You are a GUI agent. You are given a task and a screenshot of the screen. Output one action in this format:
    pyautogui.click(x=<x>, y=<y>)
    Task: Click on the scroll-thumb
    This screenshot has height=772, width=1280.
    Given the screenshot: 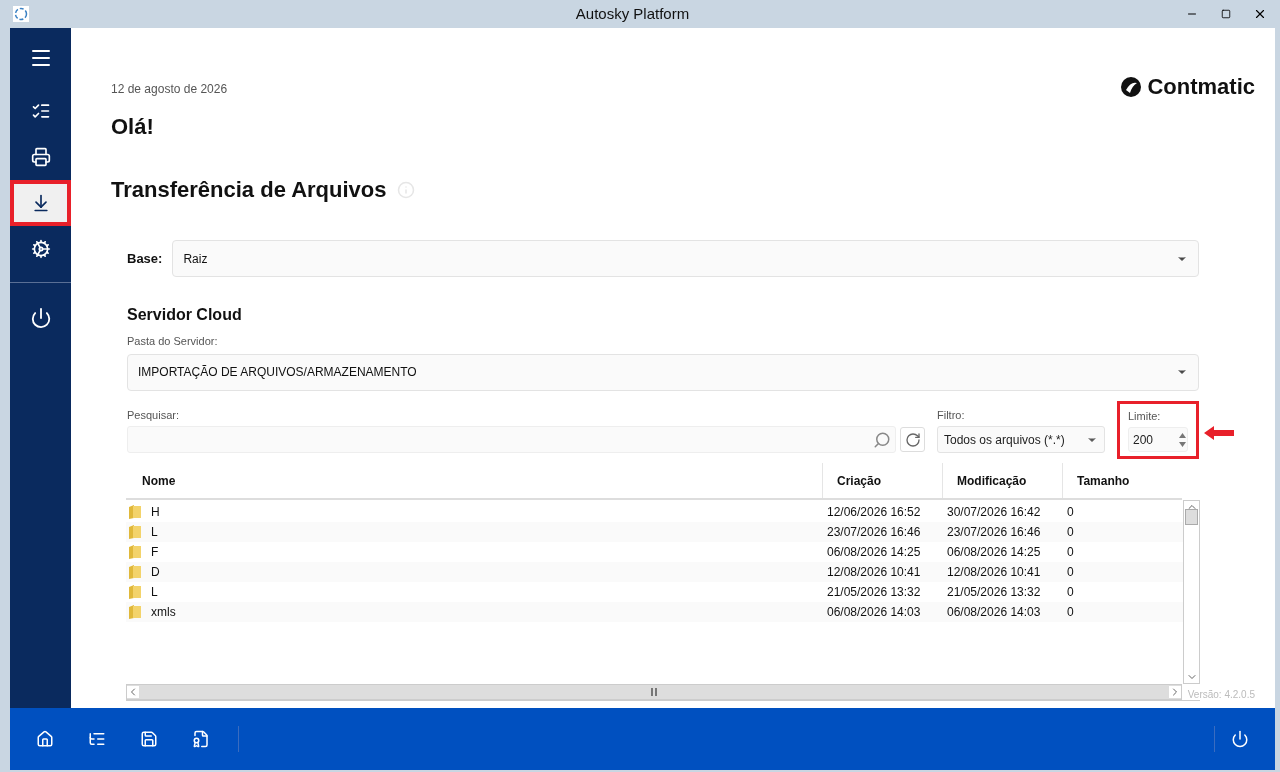 What is the action you would take?
    pyautogui.click(x=1191, y=517)
    